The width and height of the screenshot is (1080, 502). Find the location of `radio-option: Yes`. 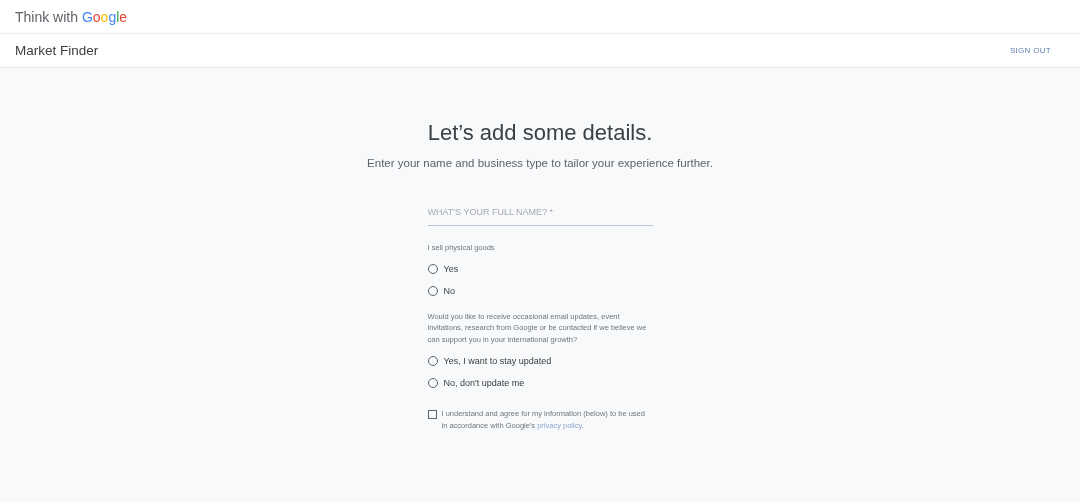

radio-option: Yes is located at coordinates (443, 269).